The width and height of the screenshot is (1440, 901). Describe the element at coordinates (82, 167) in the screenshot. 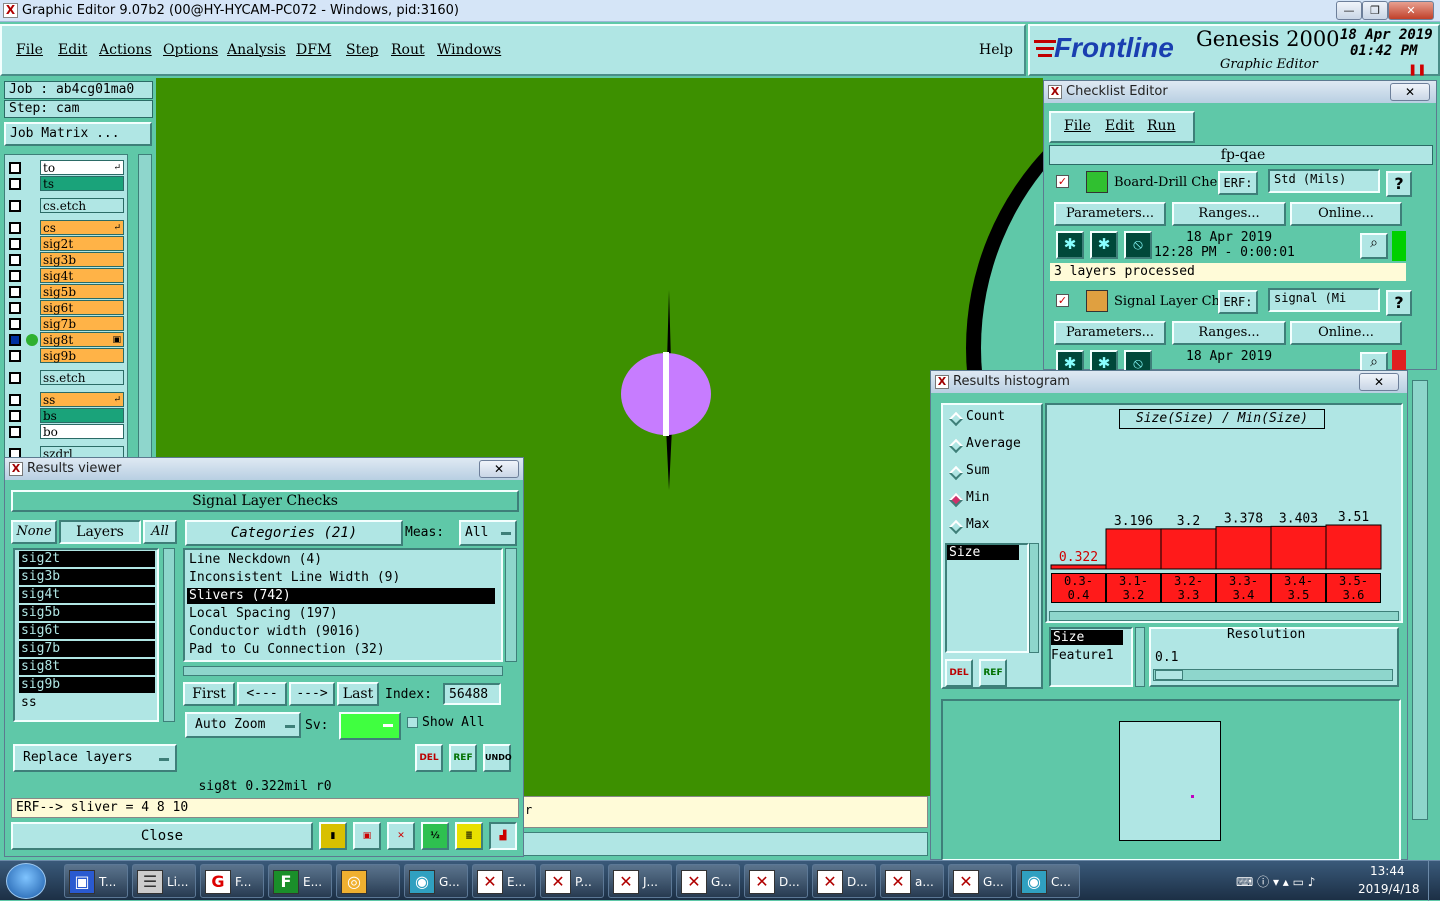

I see `layer-name: to ↵` at that location.